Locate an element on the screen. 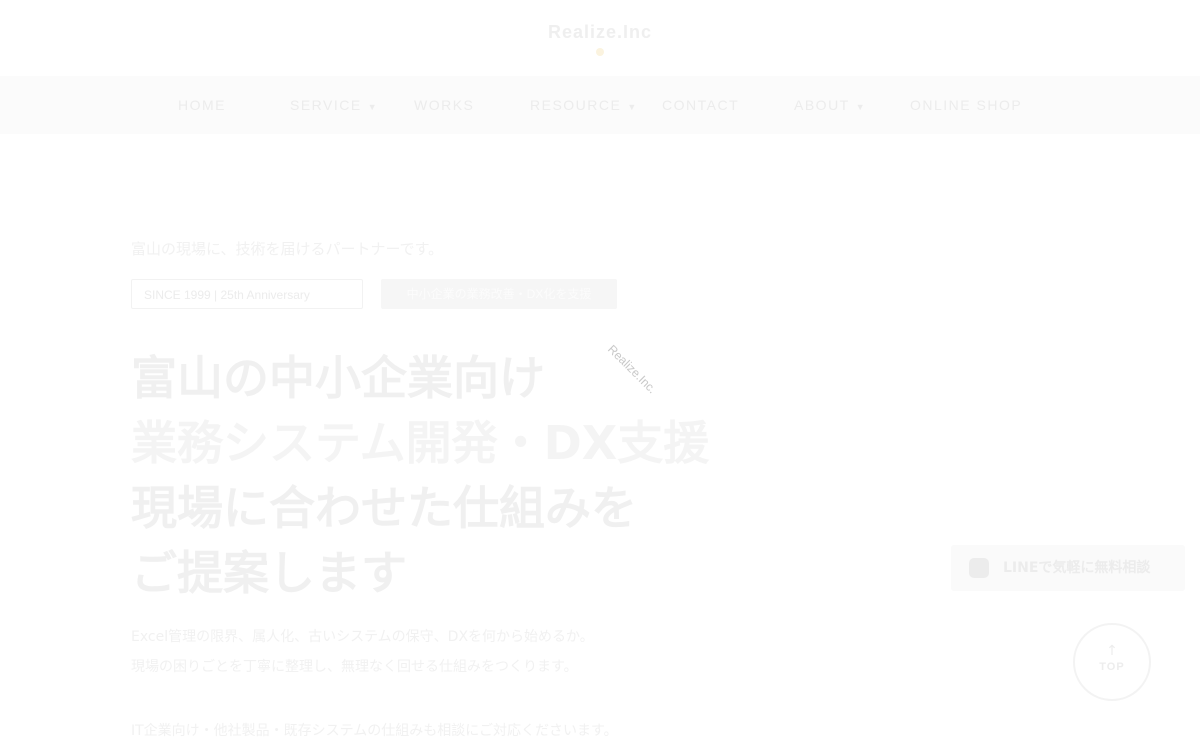 The image size is (1200, 750). arrow-up-icon: ↑ is located at coordinates (1112, 651).